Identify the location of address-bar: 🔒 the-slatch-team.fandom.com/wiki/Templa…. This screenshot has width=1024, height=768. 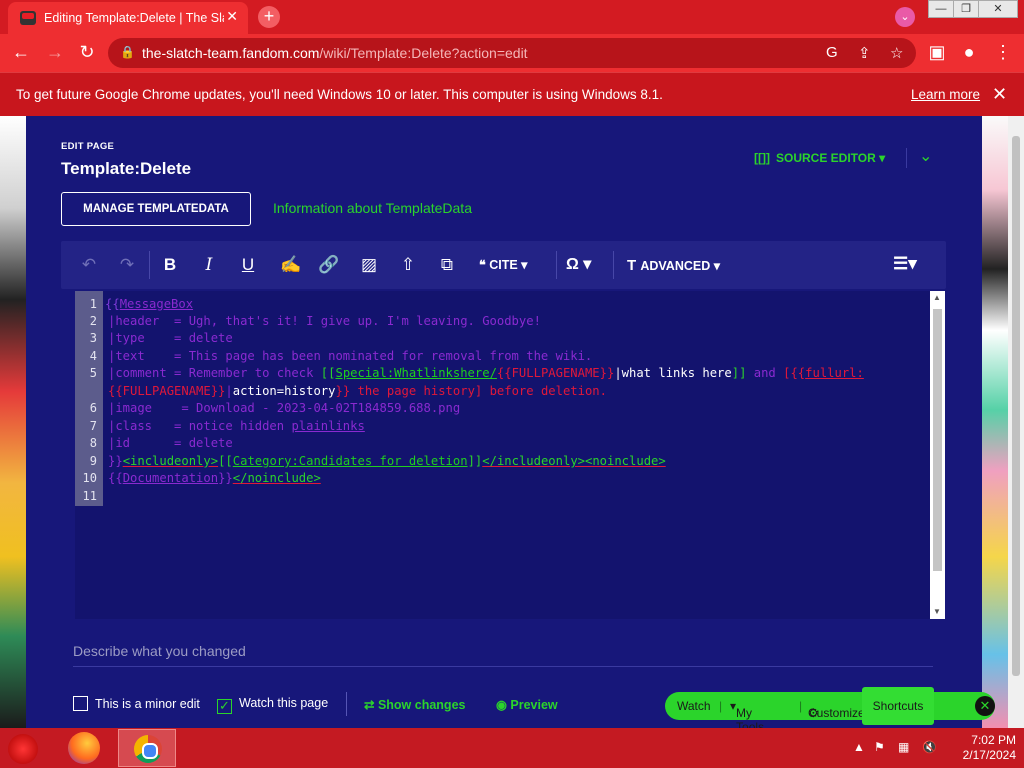
(512, 53).